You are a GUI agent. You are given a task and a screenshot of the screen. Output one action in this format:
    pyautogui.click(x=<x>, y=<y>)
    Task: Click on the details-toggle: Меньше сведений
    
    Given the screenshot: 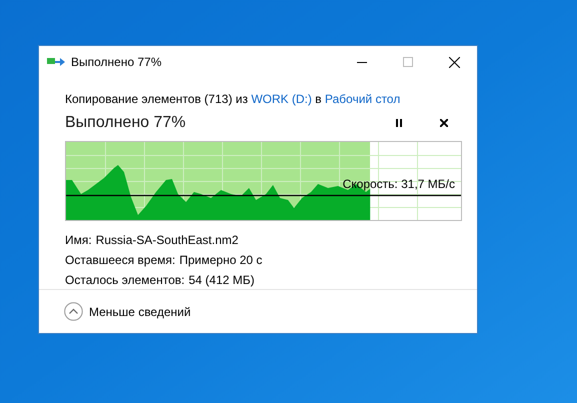 What is the action you would take?
    pyautogui.click(x=127, y=311)
    